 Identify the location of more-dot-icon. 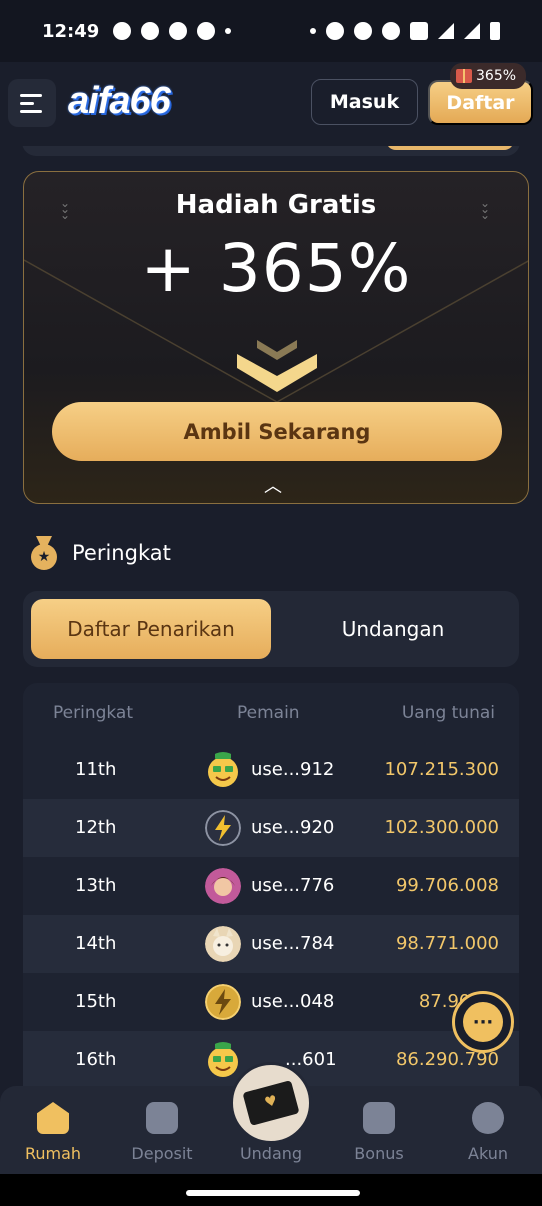
(228, 31).